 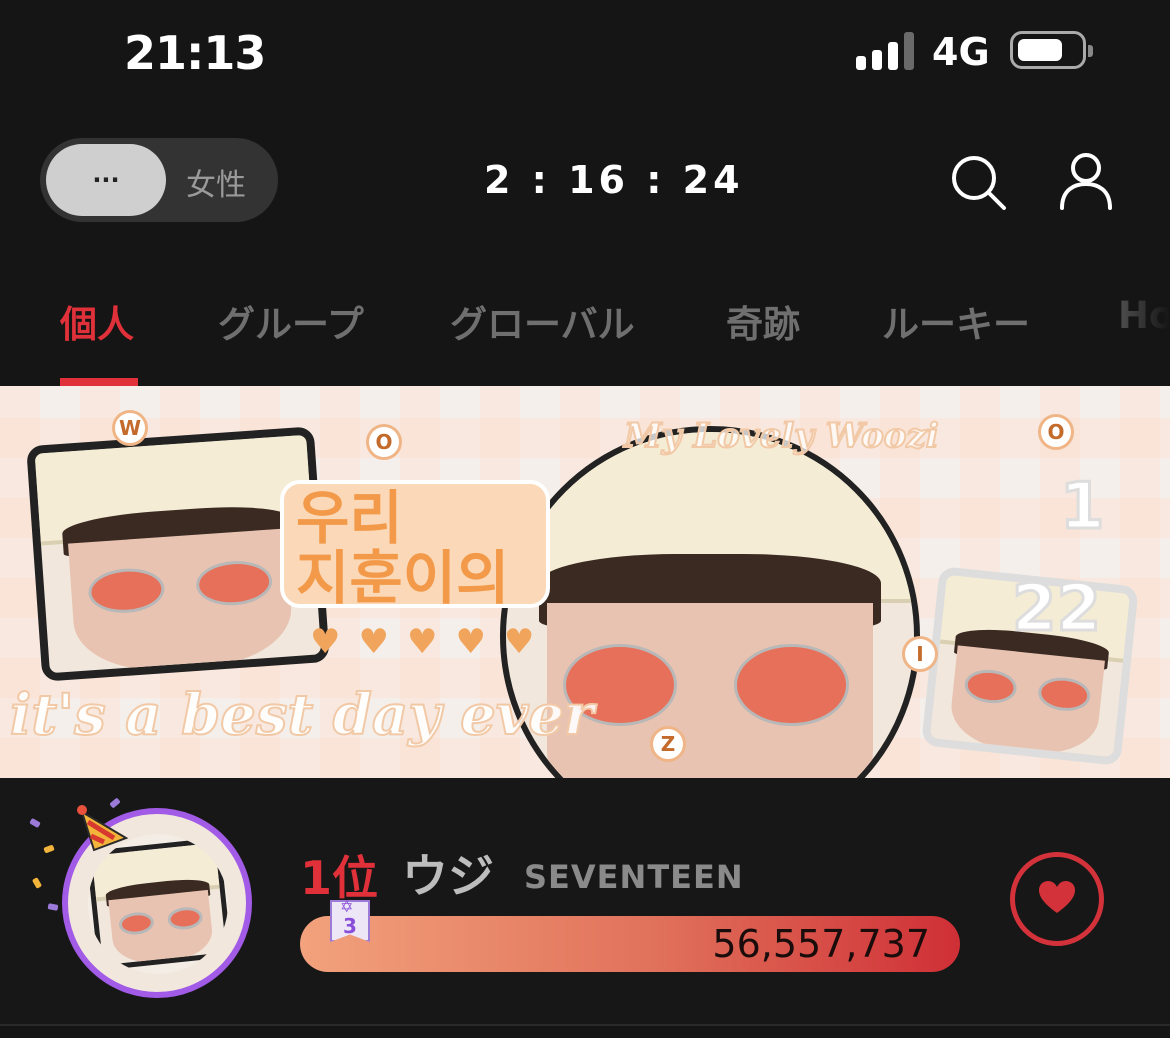 What do you see at coordinates (885, 51) in the screenshot?
I see `signal-icon` at bounding box center [885, 51].